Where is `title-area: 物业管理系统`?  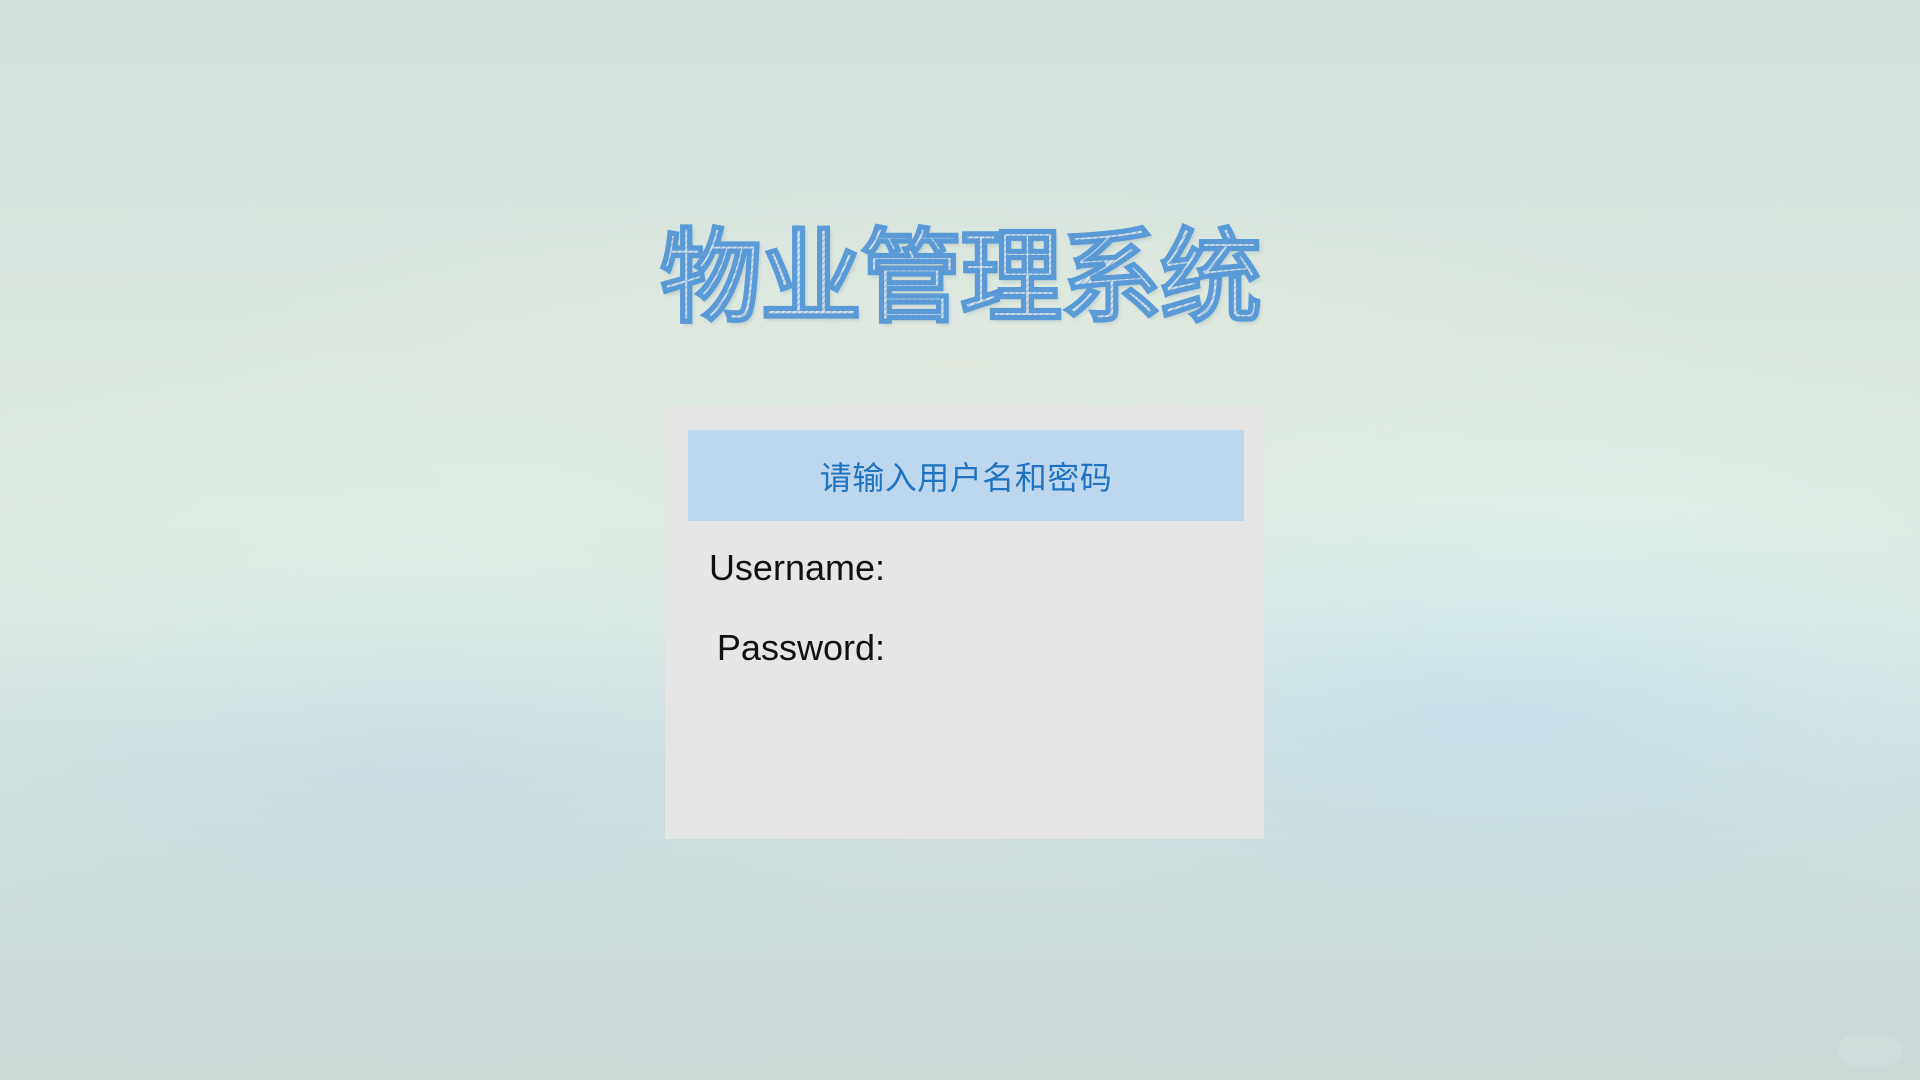
title-area: 物业管理系统 is located at coordinates (960, 278).